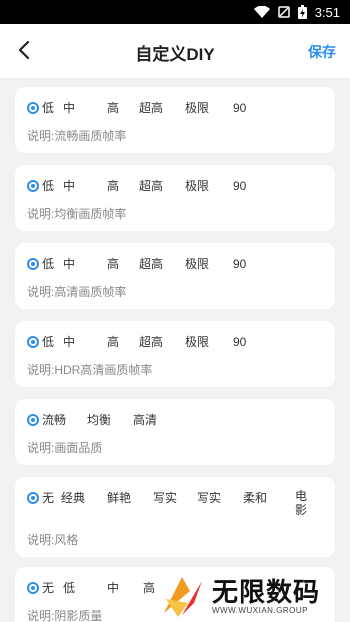  What do you see at coordinates (145, 420) in the screenshot?
I see `option-item: 高清` at bounding box center [145, 420].